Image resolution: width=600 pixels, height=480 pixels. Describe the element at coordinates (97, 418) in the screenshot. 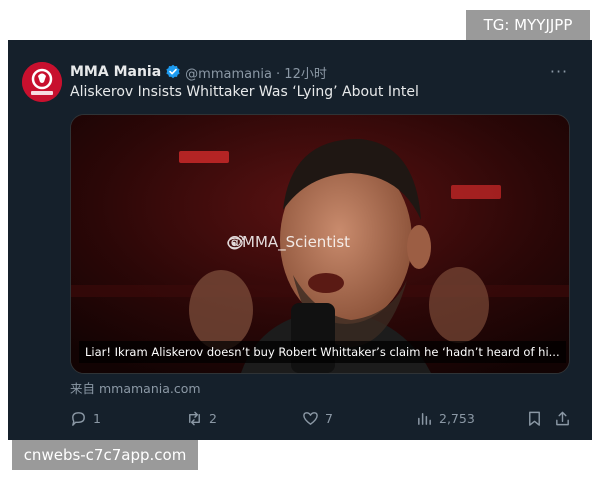

I see `reply-count: 1` at that location.